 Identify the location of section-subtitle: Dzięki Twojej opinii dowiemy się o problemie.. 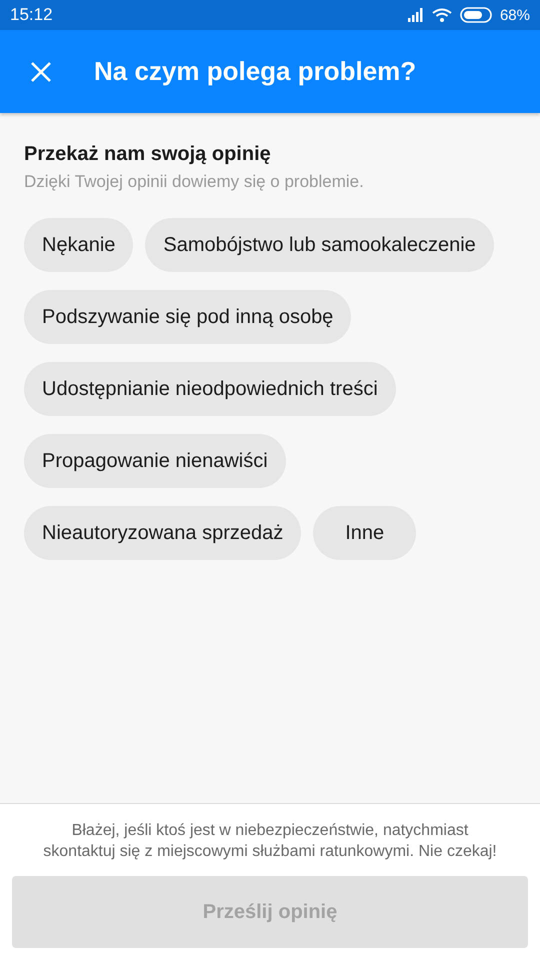
(194, 182).